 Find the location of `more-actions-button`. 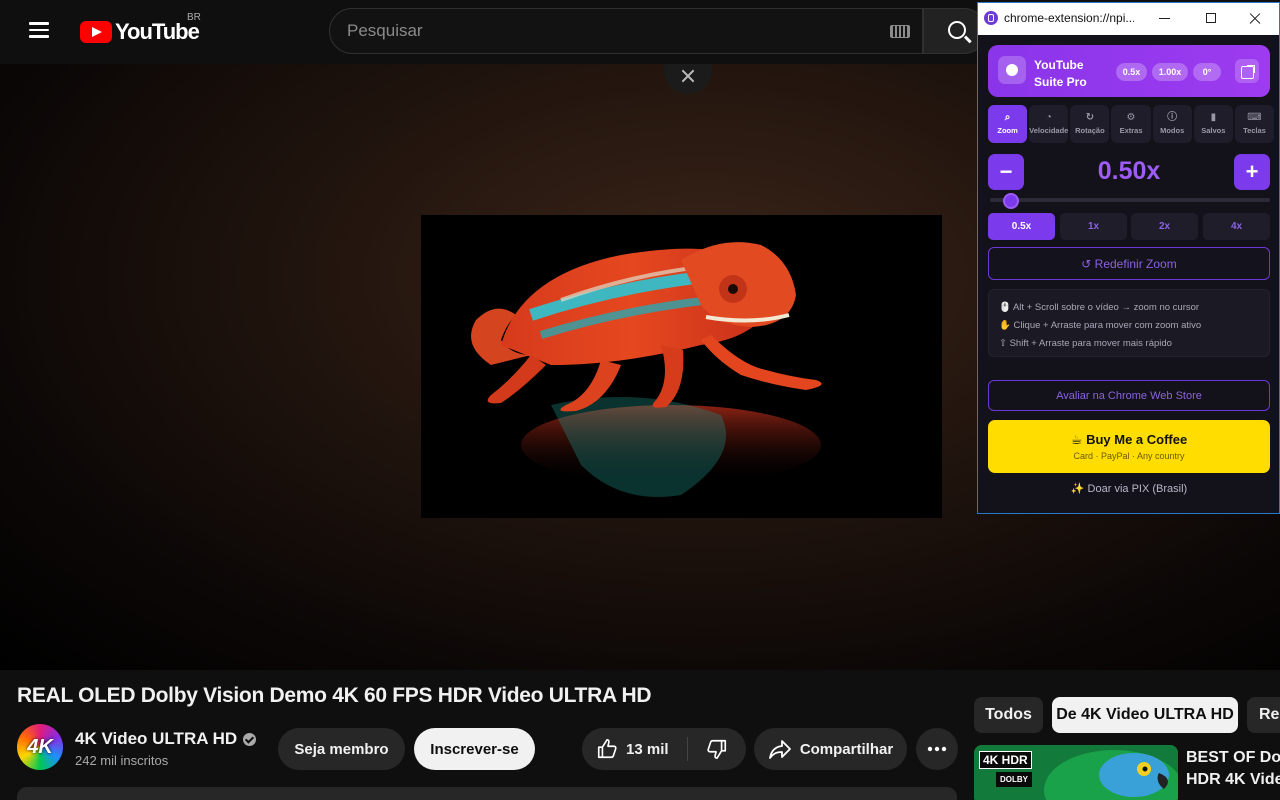

more-actions-button is located at coordinates (937, 749).